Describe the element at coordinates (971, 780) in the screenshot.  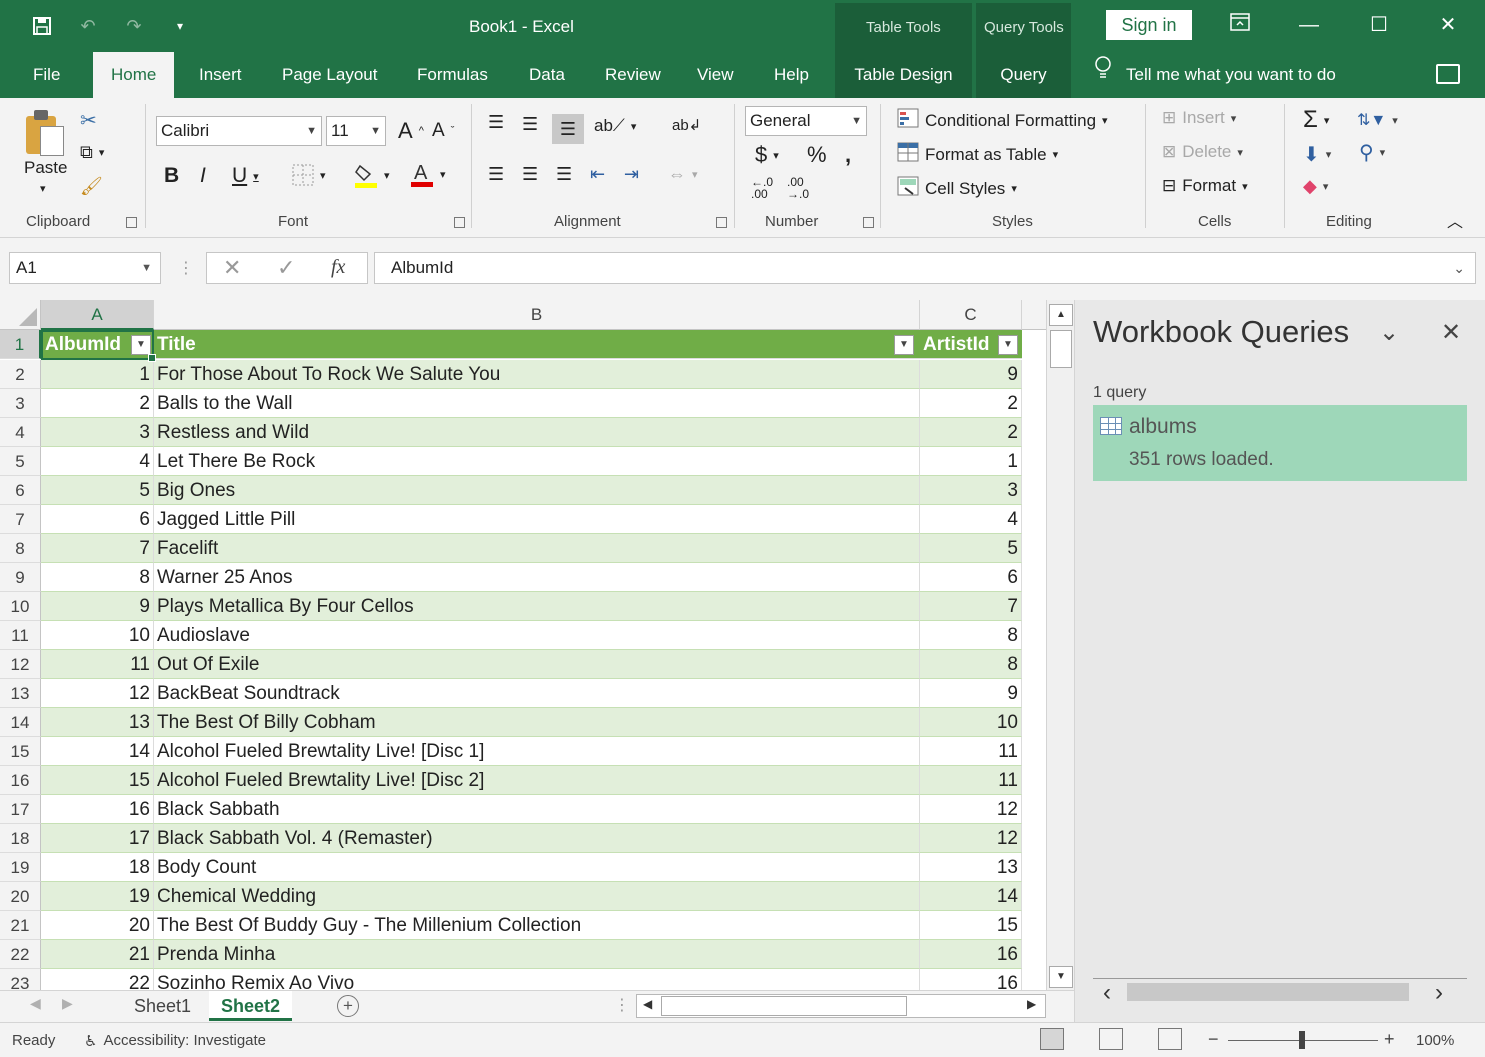
I see `cell-artistid: 11` at that location.